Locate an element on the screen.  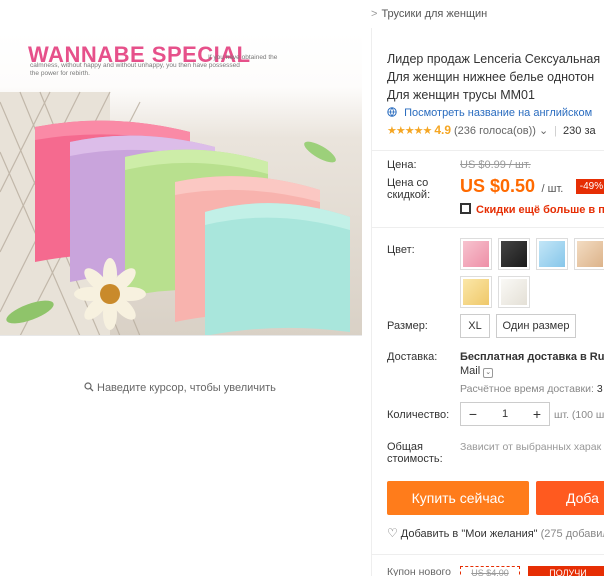
orders-count: 230 за is located at coordinates (579, 131).